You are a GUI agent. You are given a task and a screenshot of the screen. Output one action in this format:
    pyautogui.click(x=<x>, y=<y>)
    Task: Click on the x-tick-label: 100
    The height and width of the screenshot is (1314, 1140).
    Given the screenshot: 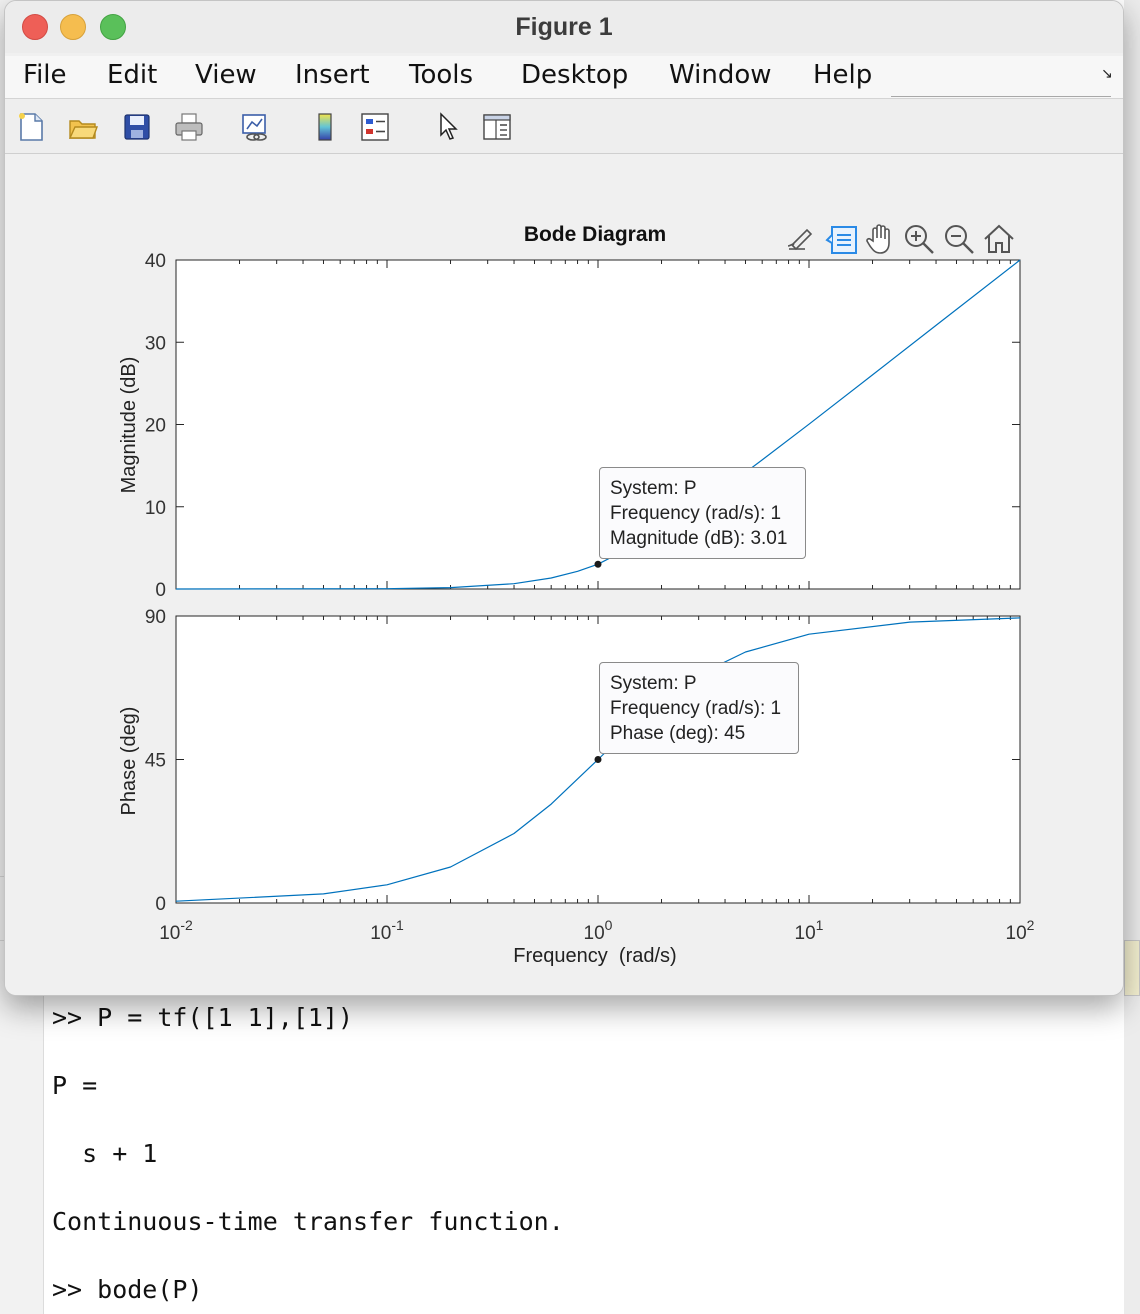 What is the action you would take?
    pyautogui.click(x=598, y=930)
    